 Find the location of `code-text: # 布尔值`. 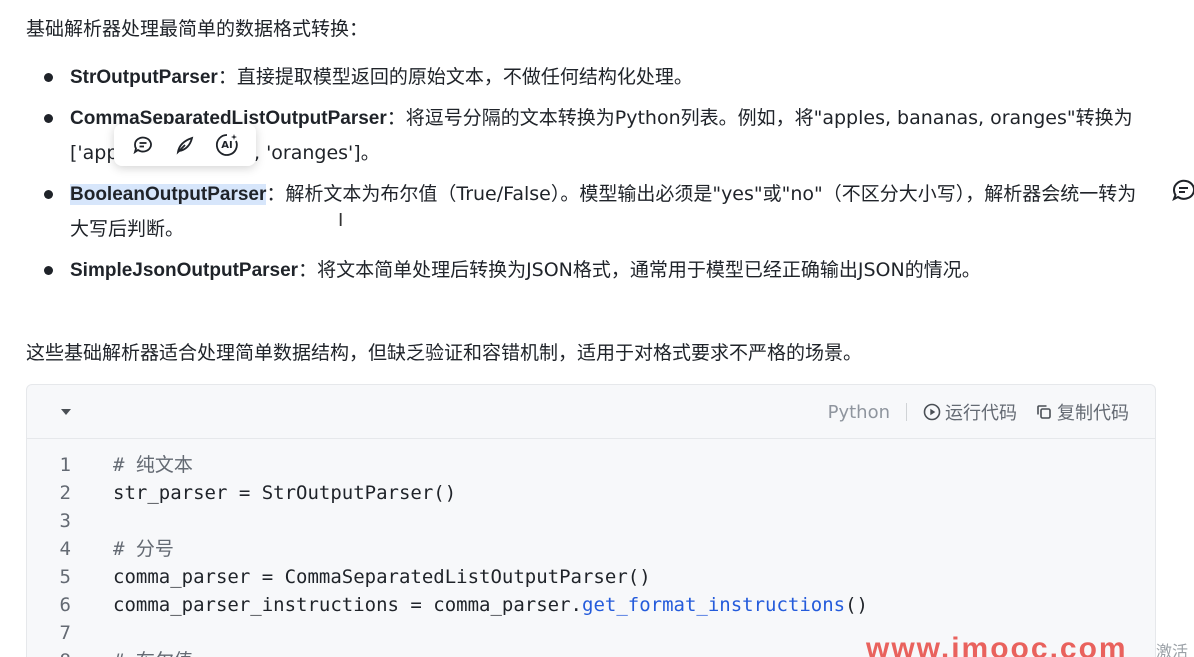

code-text: # 布尔值 is located at coordinates (134, 652).